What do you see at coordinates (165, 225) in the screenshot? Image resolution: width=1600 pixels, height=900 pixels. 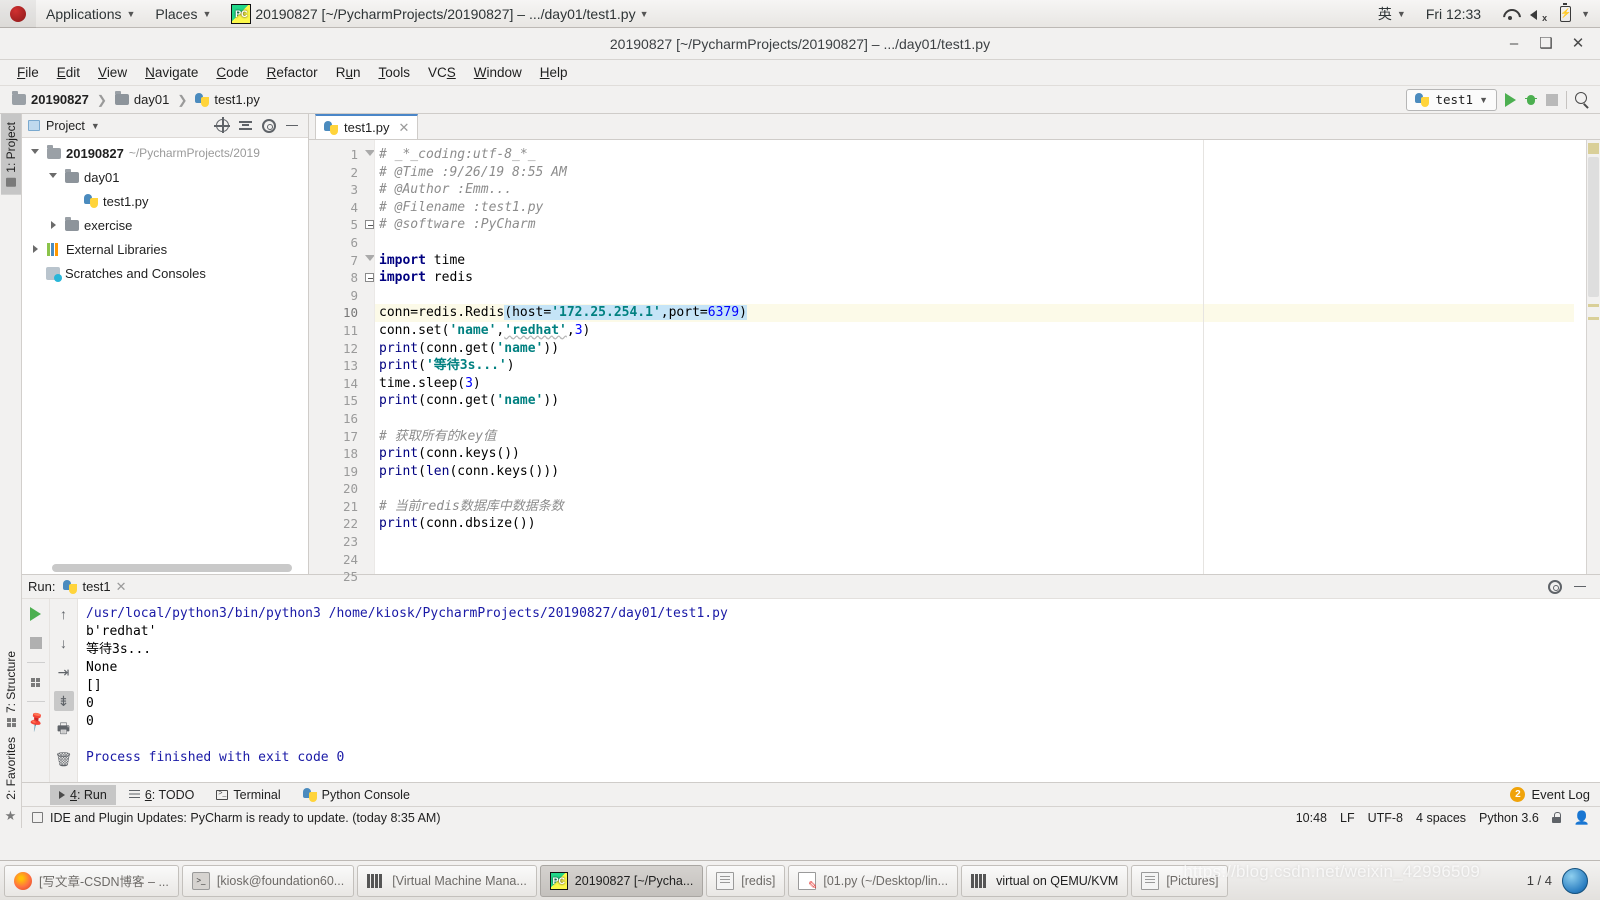 I see `tree-item-exercise: exercise` at bounding box center [165, 225].